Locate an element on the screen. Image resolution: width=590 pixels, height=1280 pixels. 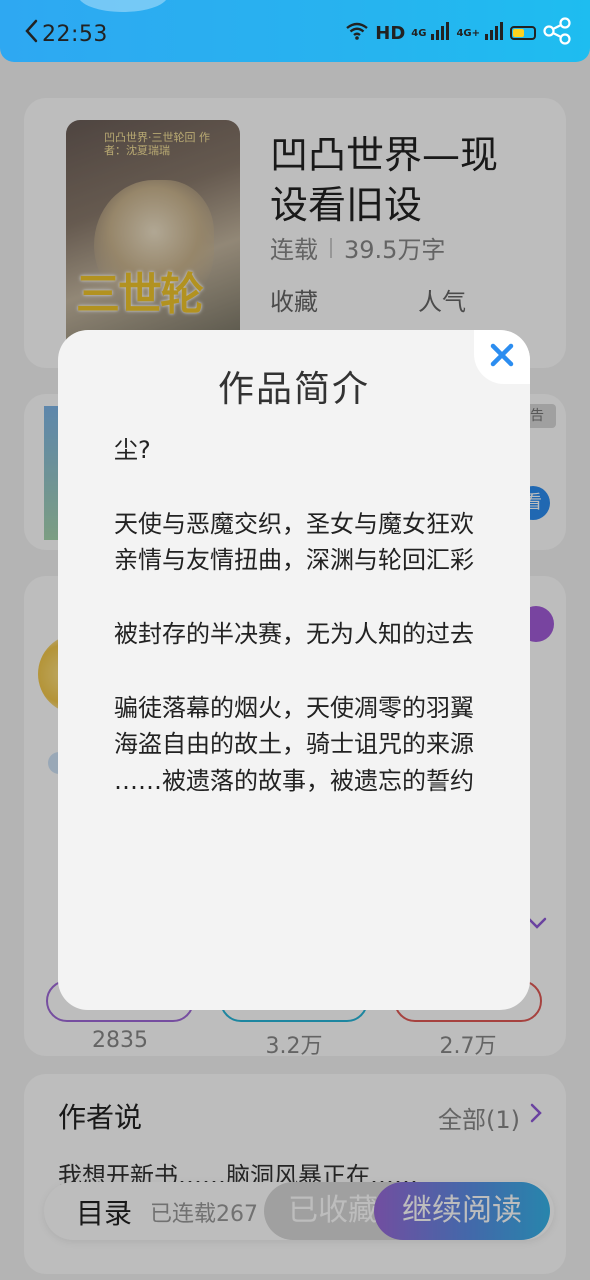
dialog-title: 作品简介 is located at coordinates (293, 389).